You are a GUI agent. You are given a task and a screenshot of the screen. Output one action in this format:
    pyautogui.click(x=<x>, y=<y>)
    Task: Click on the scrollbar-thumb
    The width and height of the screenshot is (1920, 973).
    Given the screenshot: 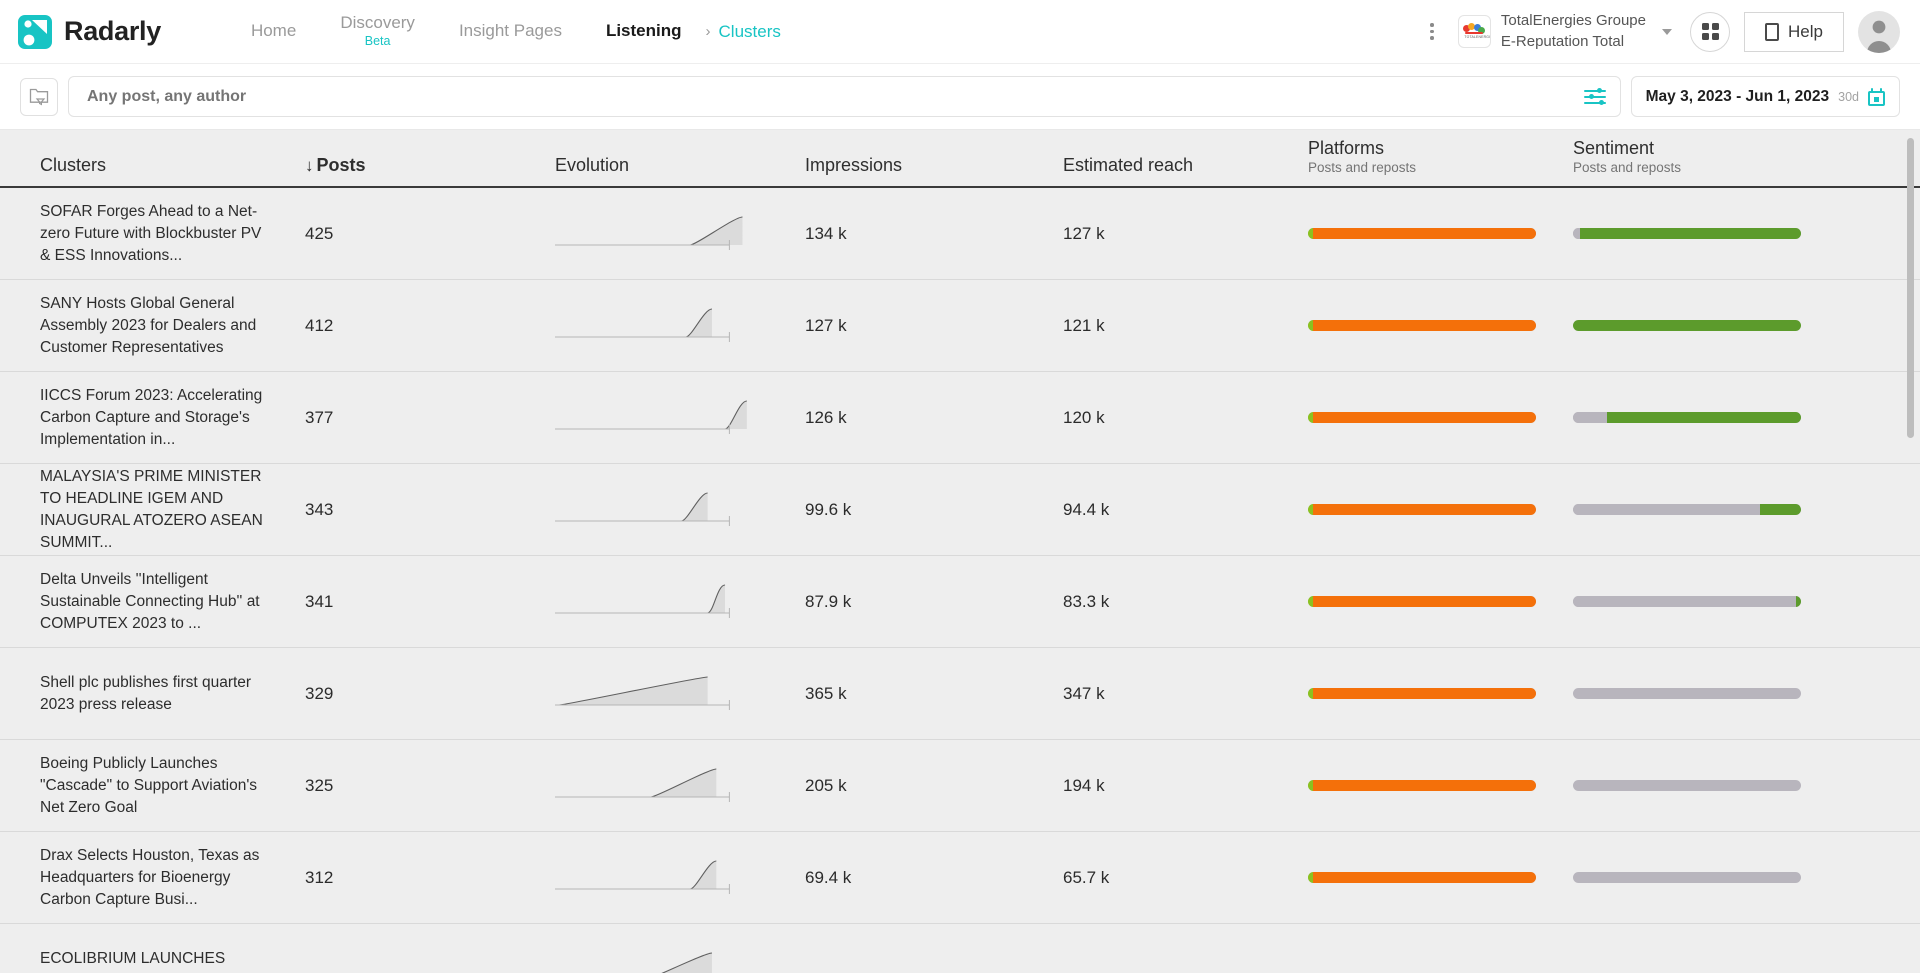 What is the action you would take?
    pyautogui.click(x=1910, y=288)
    